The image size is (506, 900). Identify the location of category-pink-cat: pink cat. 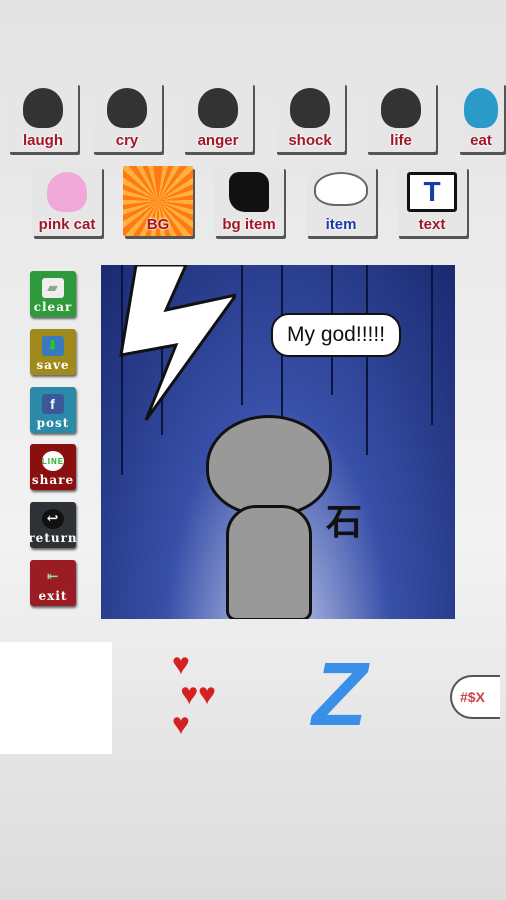
(67, 201).